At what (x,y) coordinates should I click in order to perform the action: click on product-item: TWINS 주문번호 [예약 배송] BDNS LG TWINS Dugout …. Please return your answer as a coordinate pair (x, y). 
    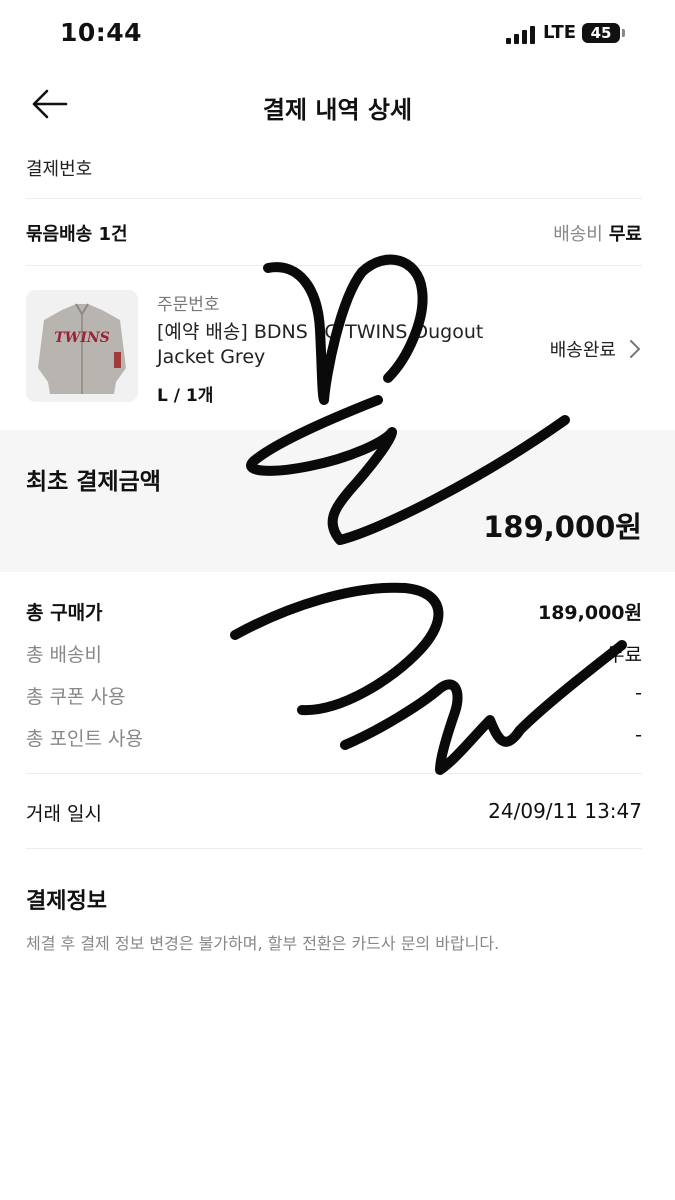
    Looking at the image, I should click on (334, 348).